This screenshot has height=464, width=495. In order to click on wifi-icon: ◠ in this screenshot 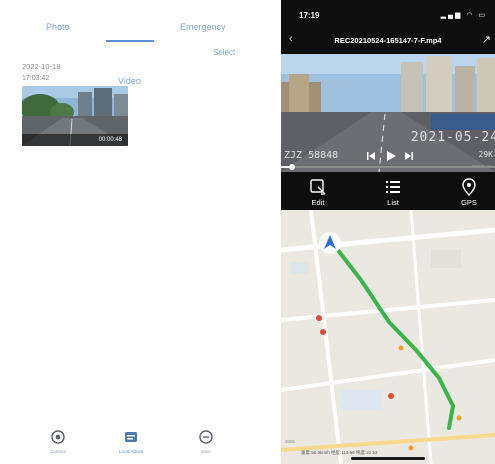, I will do `click(470, 15)`.